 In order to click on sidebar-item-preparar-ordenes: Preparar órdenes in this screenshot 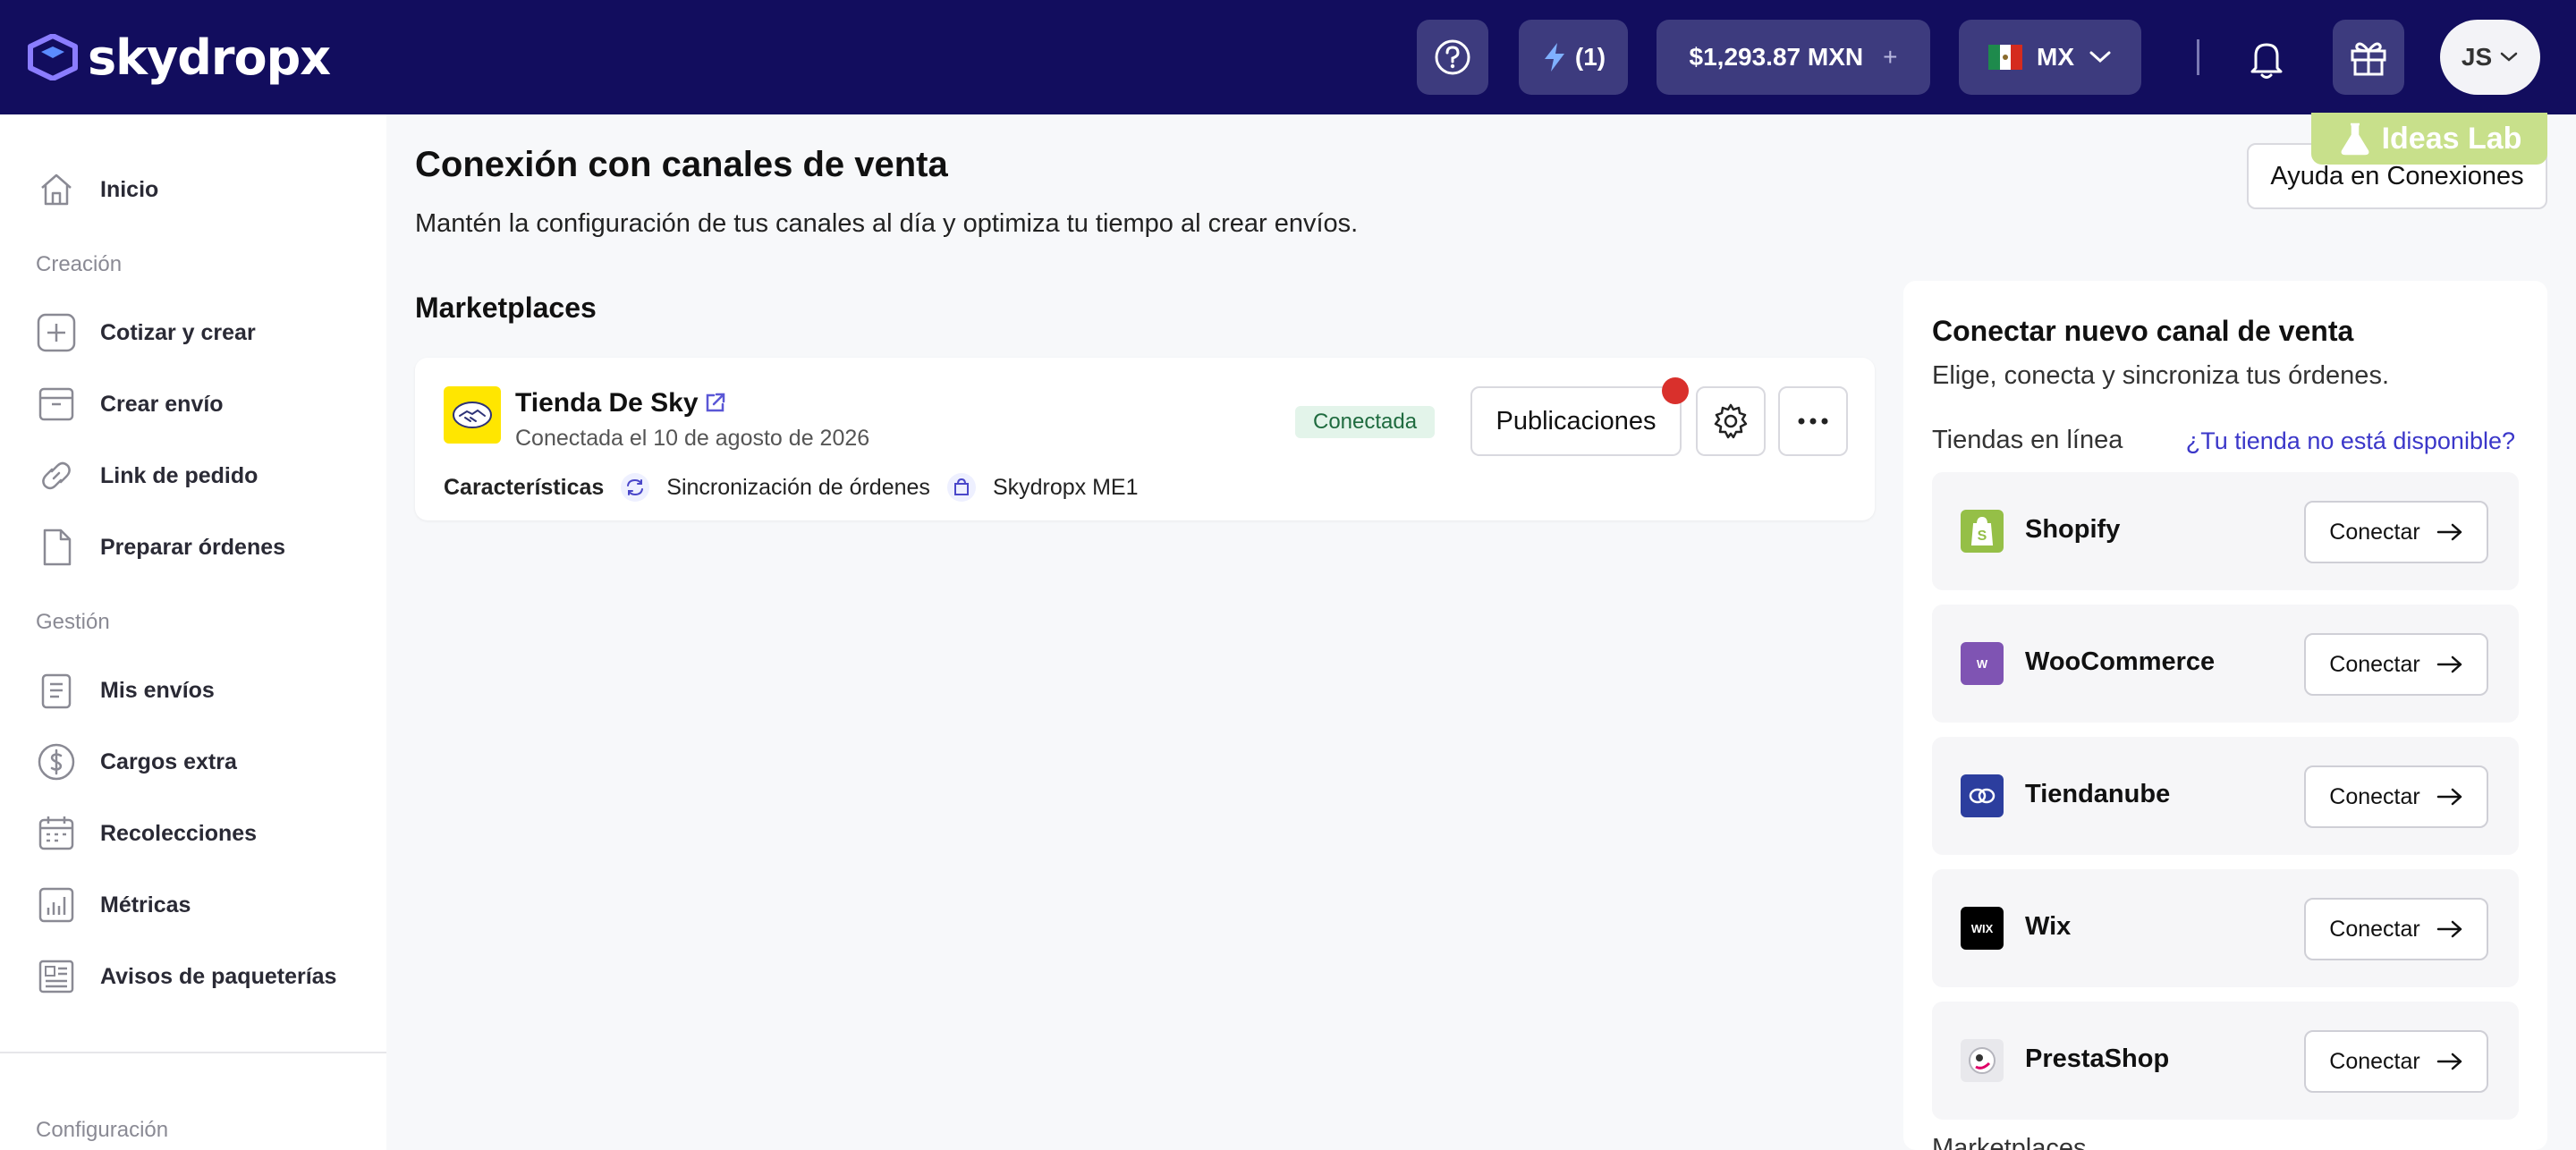, I will do `click(160, 547)`.